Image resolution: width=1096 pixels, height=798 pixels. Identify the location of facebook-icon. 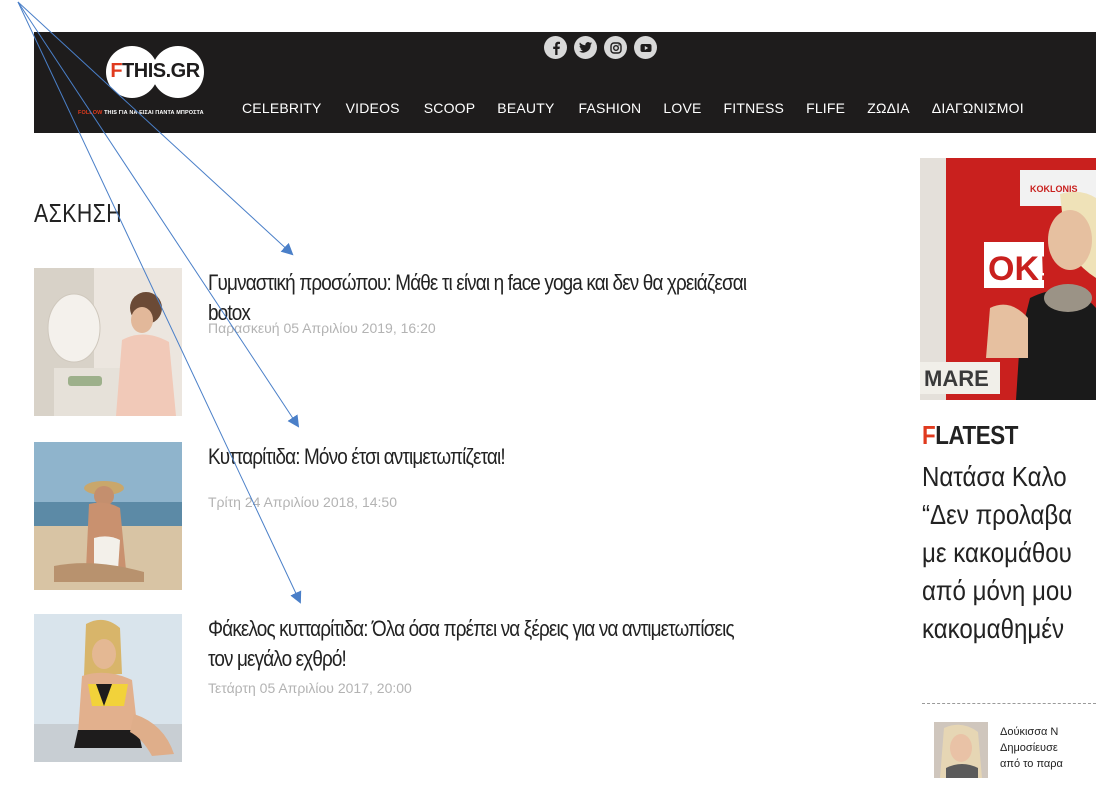
(555, 47).